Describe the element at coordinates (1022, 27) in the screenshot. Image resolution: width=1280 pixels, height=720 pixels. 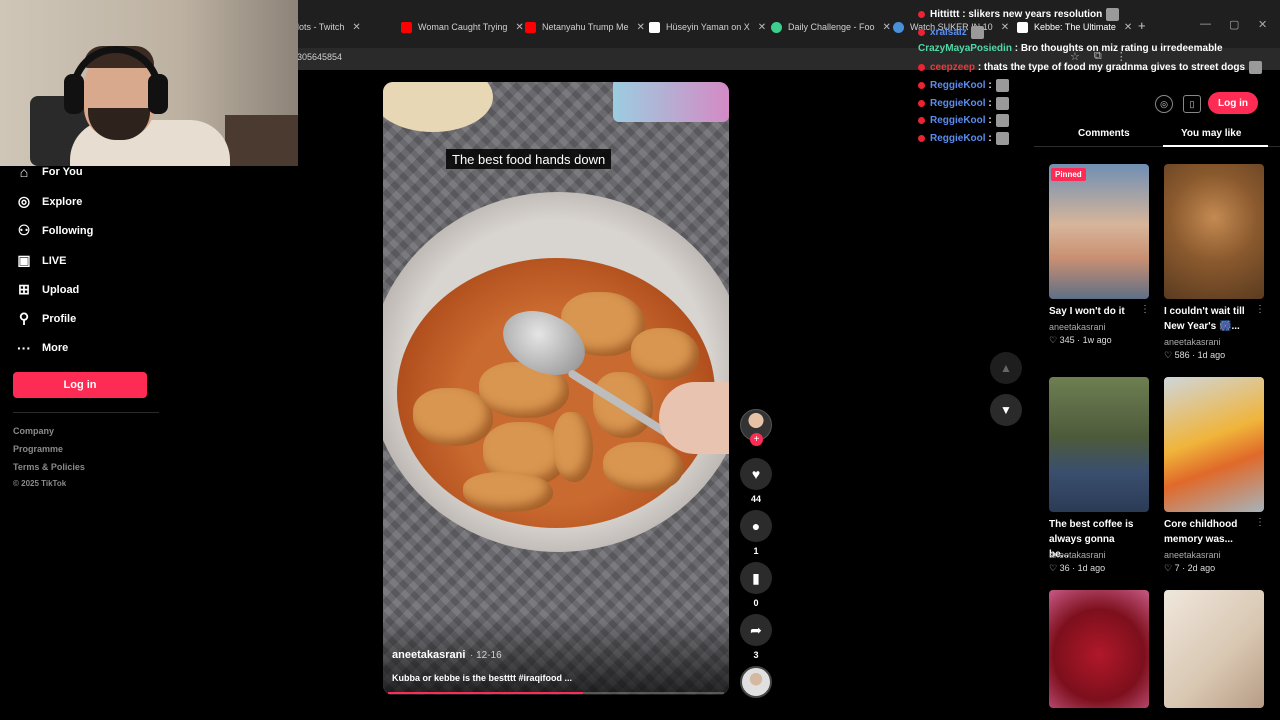
I see `tiktok-icon` at that location.